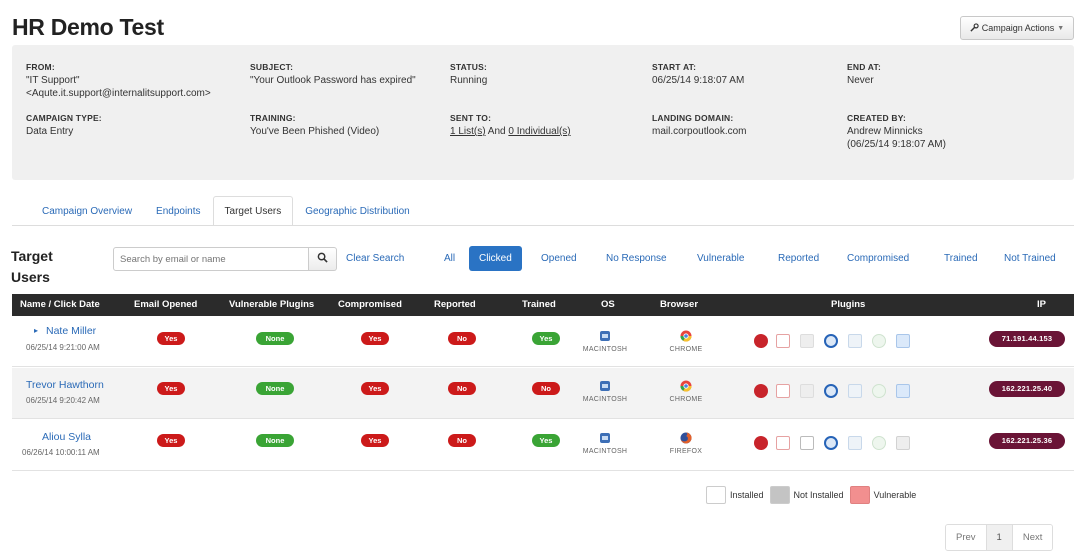 Image resolution: width=1086 pixels, height=556 pixels. I want to click on header-reported: Reported, so click(455, 304).